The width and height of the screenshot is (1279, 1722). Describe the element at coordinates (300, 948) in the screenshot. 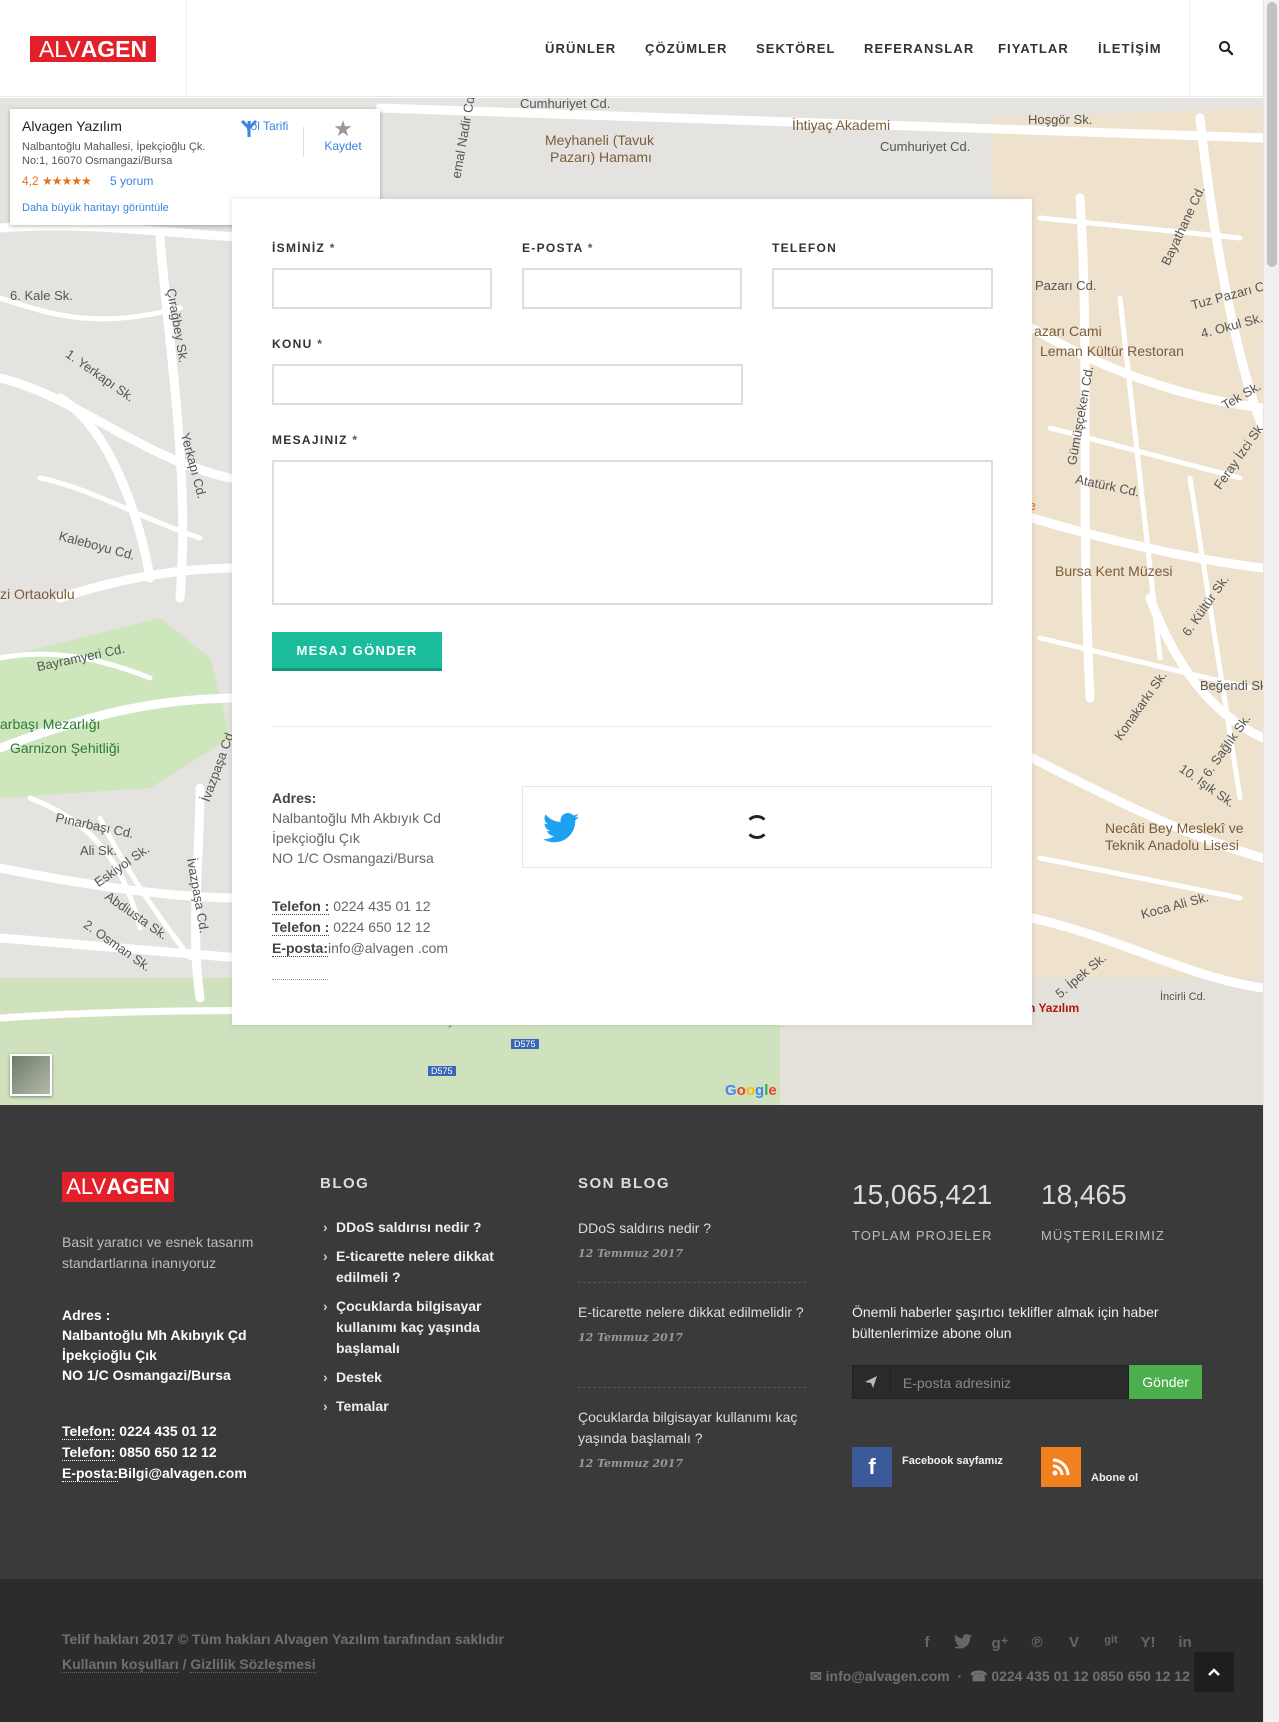

I see `email-key: E-posta:` at that location.